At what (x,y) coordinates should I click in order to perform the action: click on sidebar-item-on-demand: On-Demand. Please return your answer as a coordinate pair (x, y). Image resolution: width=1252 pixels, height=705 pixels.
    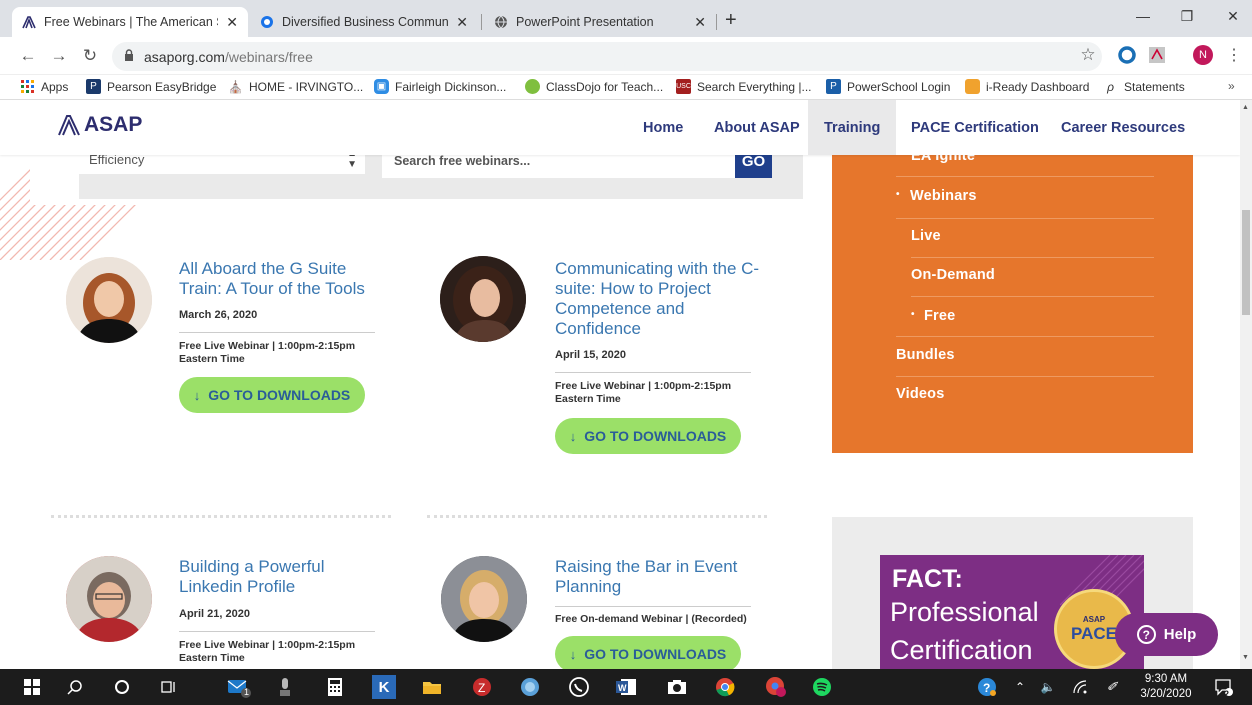
    Looking at the image, I should click on (953, 275).